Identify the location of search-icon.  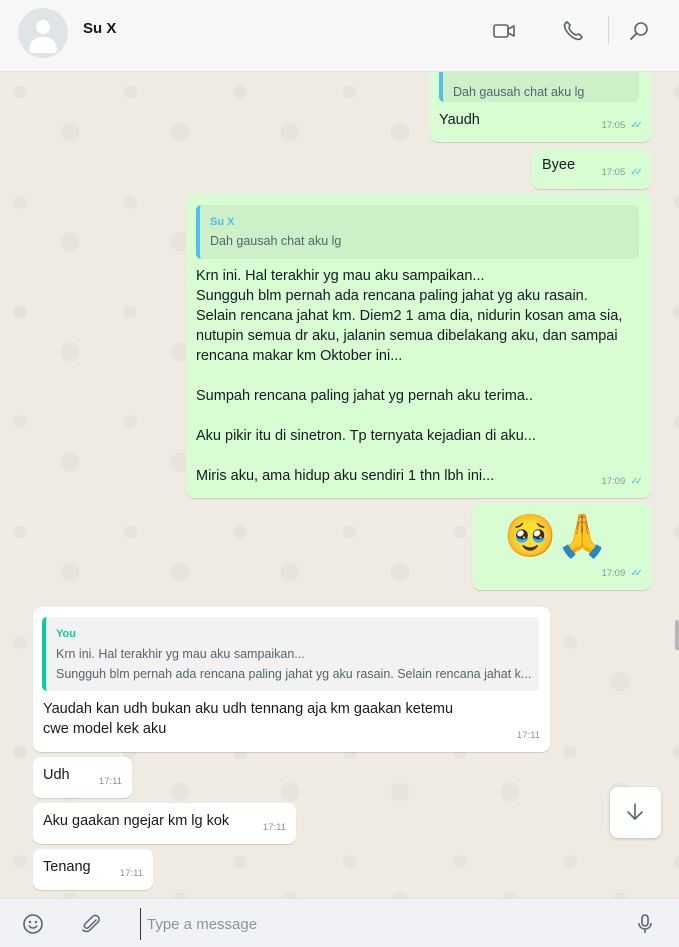
(640, 31).